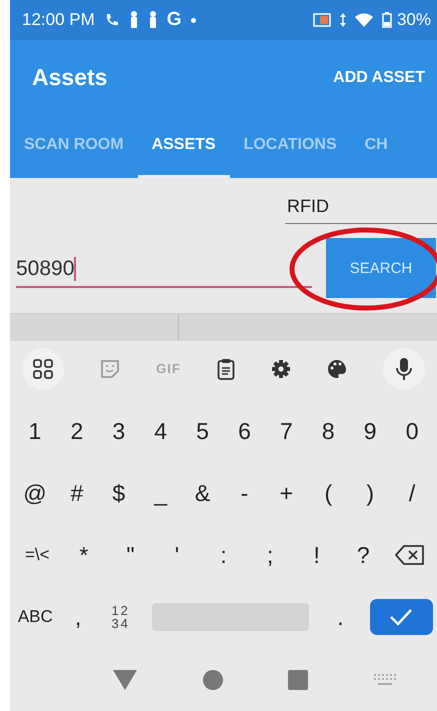 The width and height of the screenshot is (437, 711). I want to click on keyboard-key: (, so click(328, 493).